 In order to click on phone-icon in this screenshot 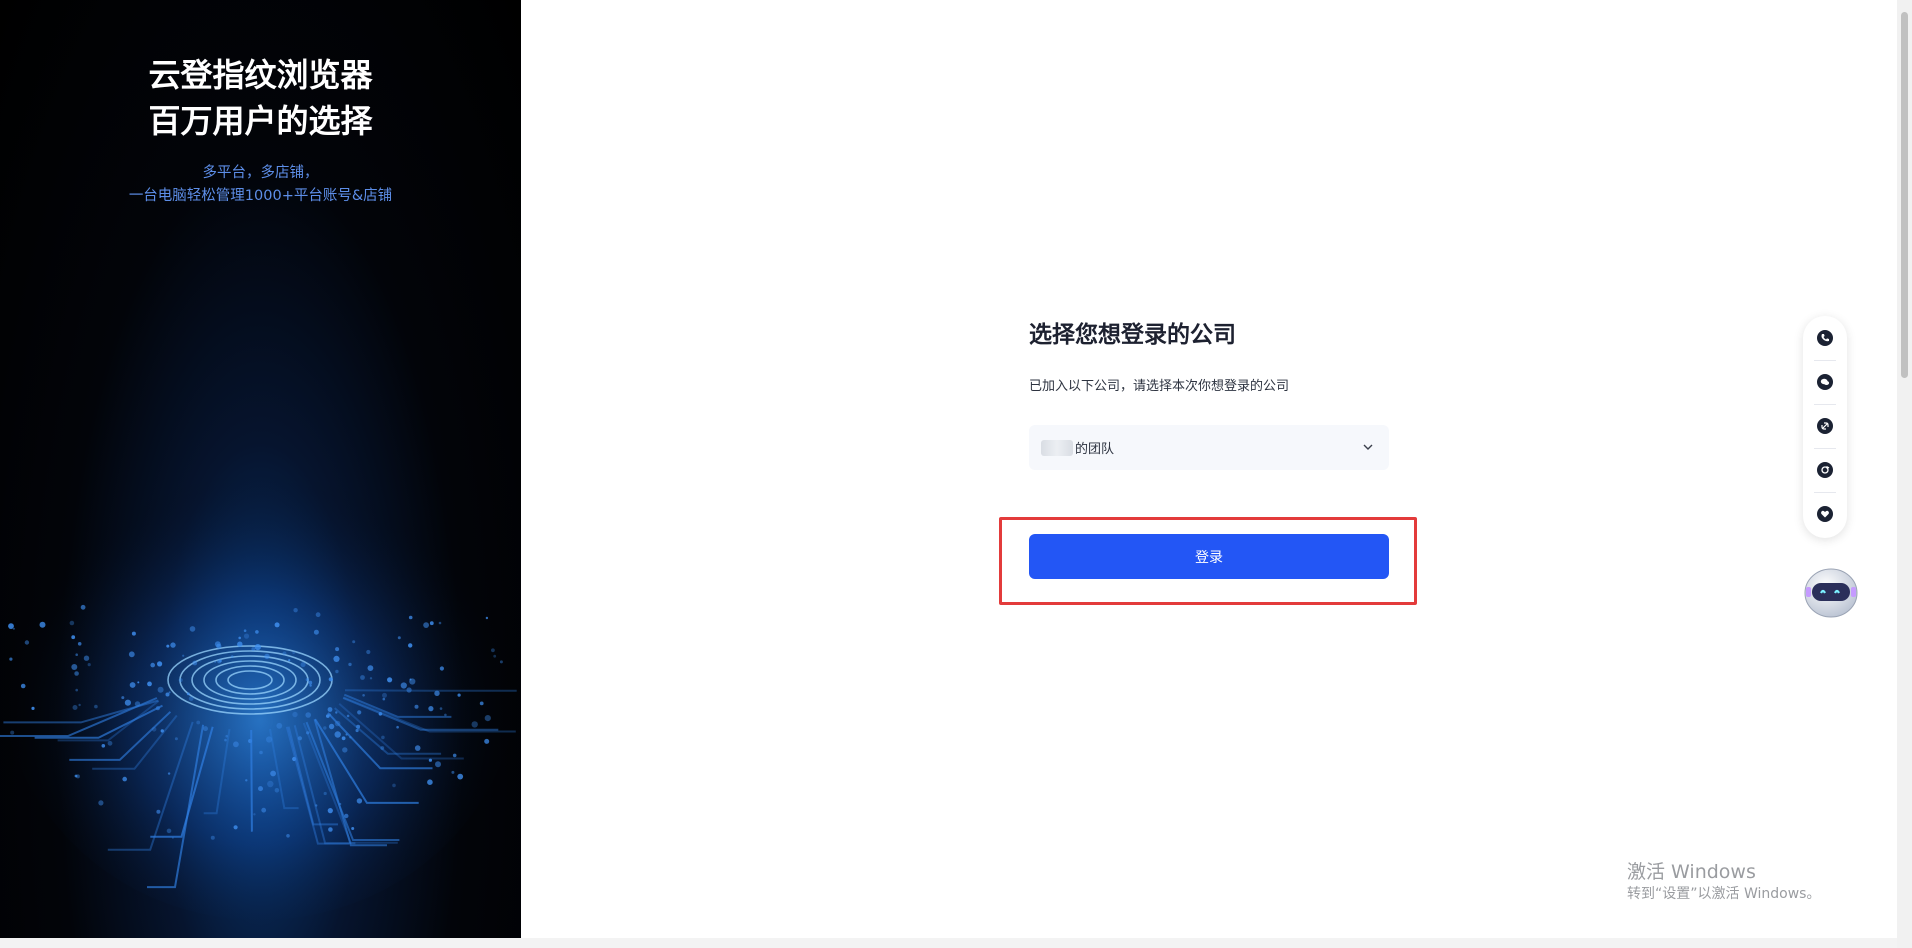, I will do `click(1825, 338)`.